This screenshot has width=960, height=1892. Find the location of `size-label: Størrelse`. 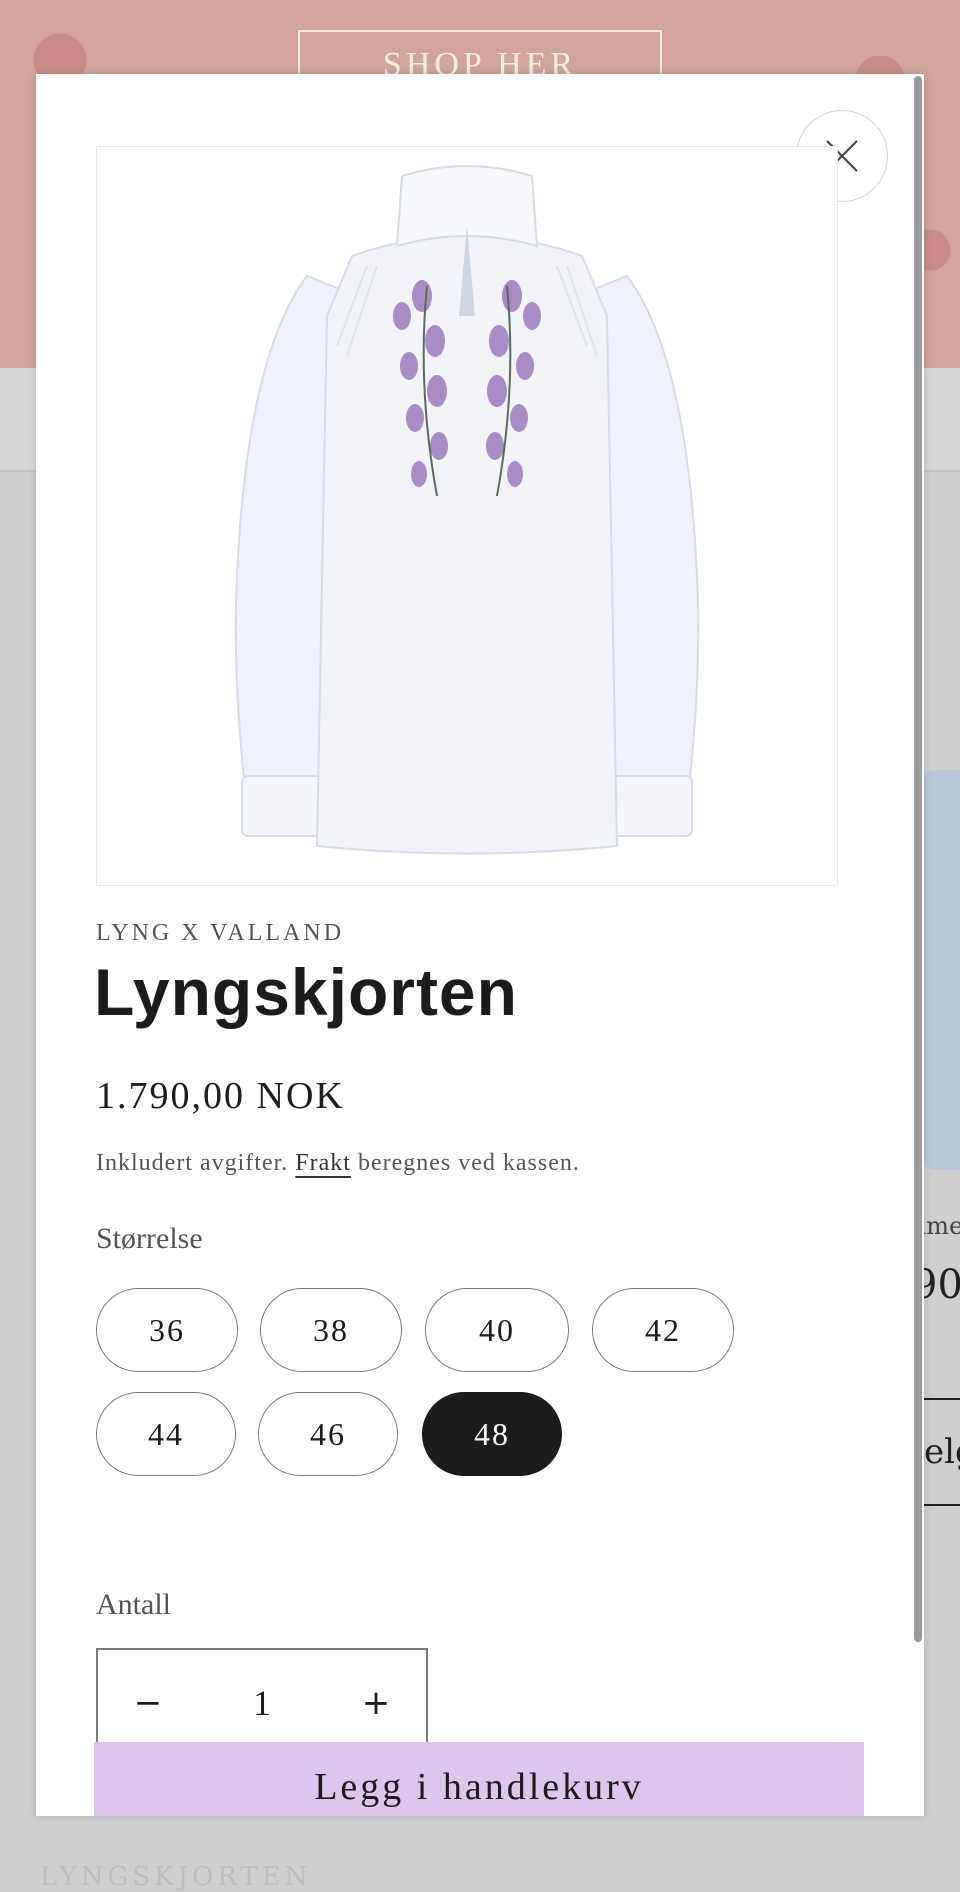

size-label: Størrelse is located at coordinates (149, 1238).